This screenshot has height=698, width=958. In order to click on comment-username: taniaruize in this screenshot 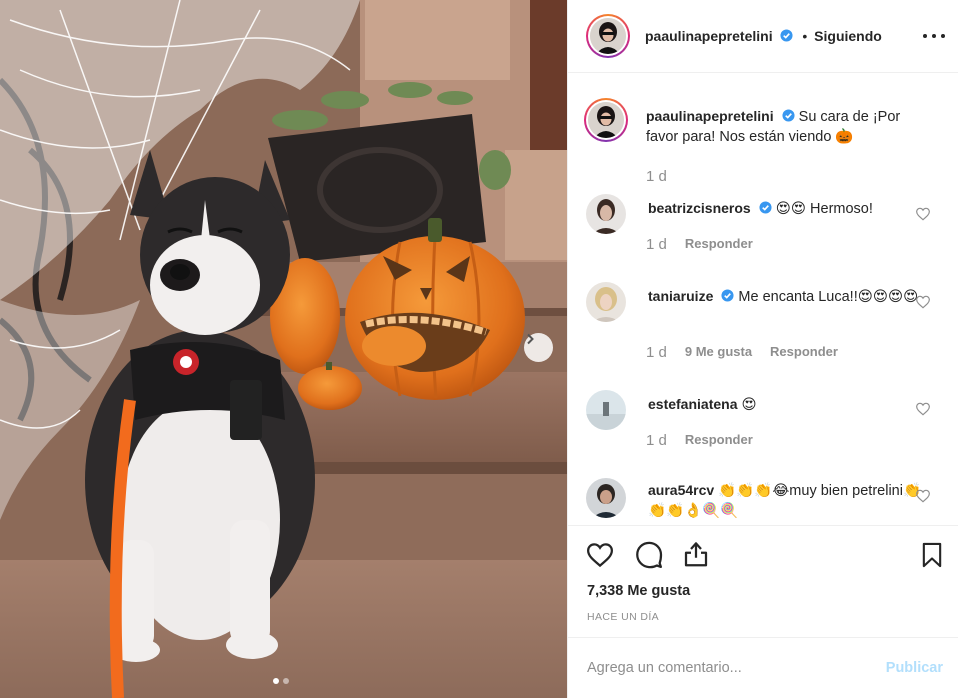, I will do `click(680, 296)`.